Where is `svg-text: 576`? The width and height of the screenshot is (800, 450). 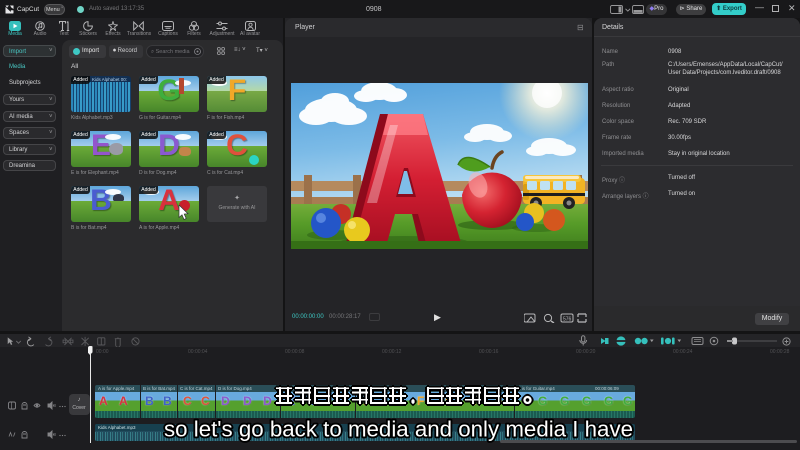
svg-text: 576 is located at coordinates (567, 320).